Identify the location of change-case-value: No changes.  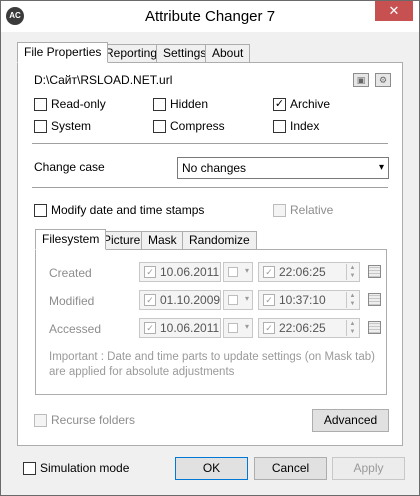
(214, 168).